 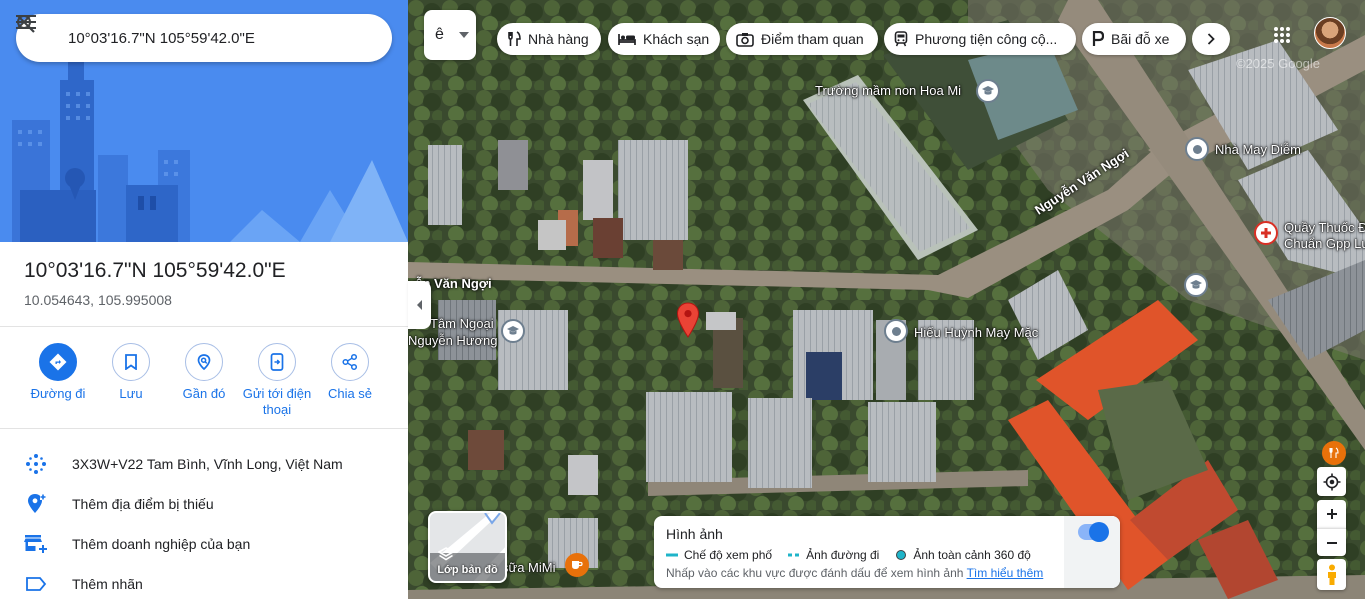 I want to click on add-label-row: Thêm nhãn, so click(x=204, y=581).